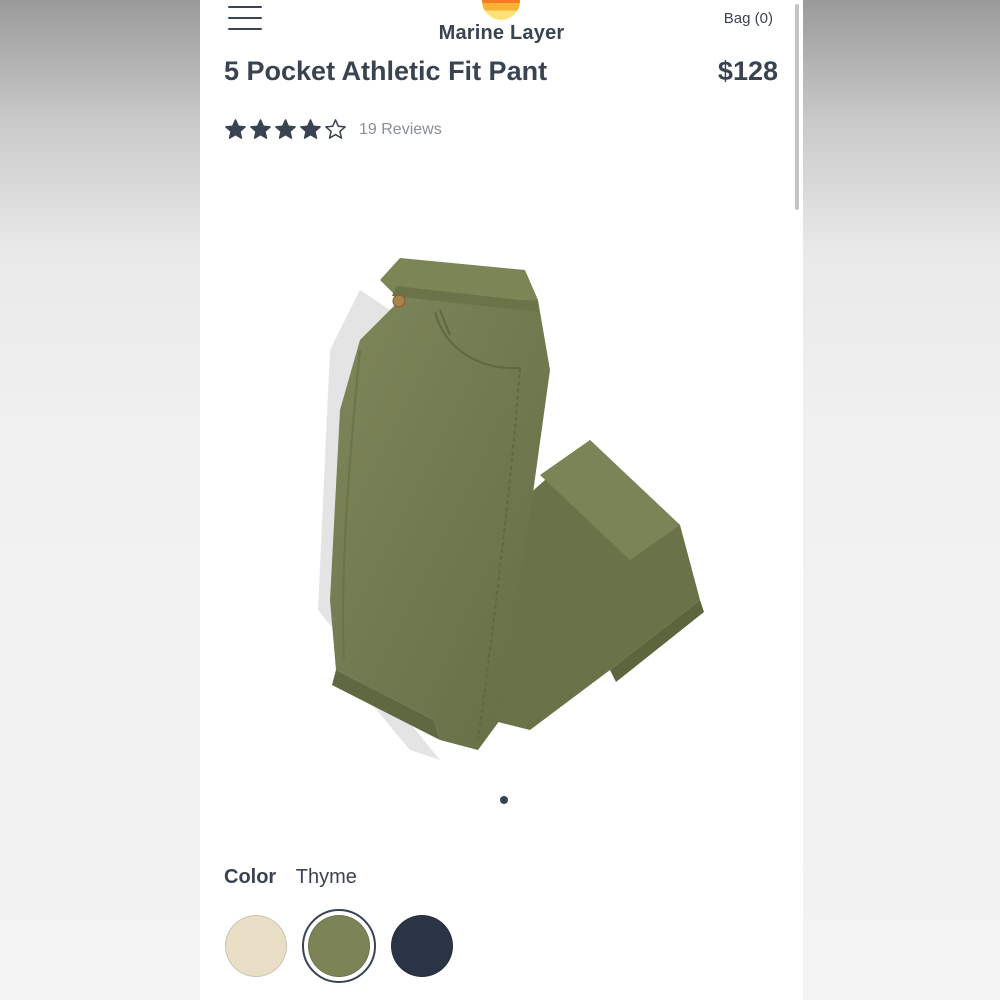 The height and width of the screenshot is (1000, 1000). I want to click on rating-row: 19 Reviews, so click(333, 129).